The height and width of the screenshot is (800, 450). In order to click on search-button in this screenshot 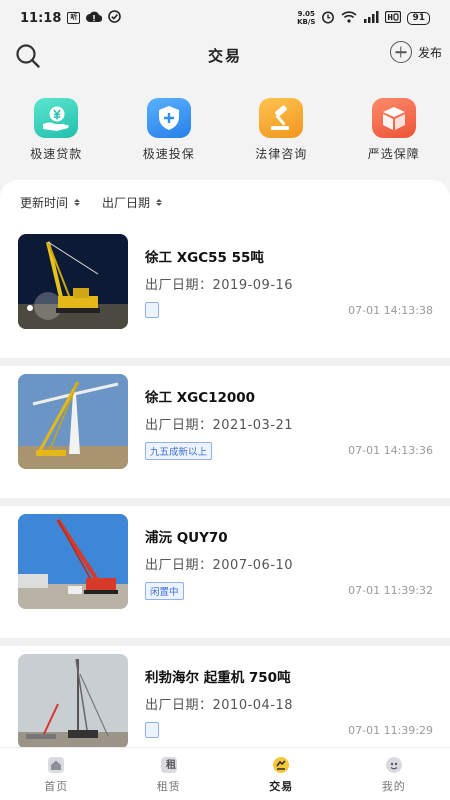, I will do `click(28, 56)`.